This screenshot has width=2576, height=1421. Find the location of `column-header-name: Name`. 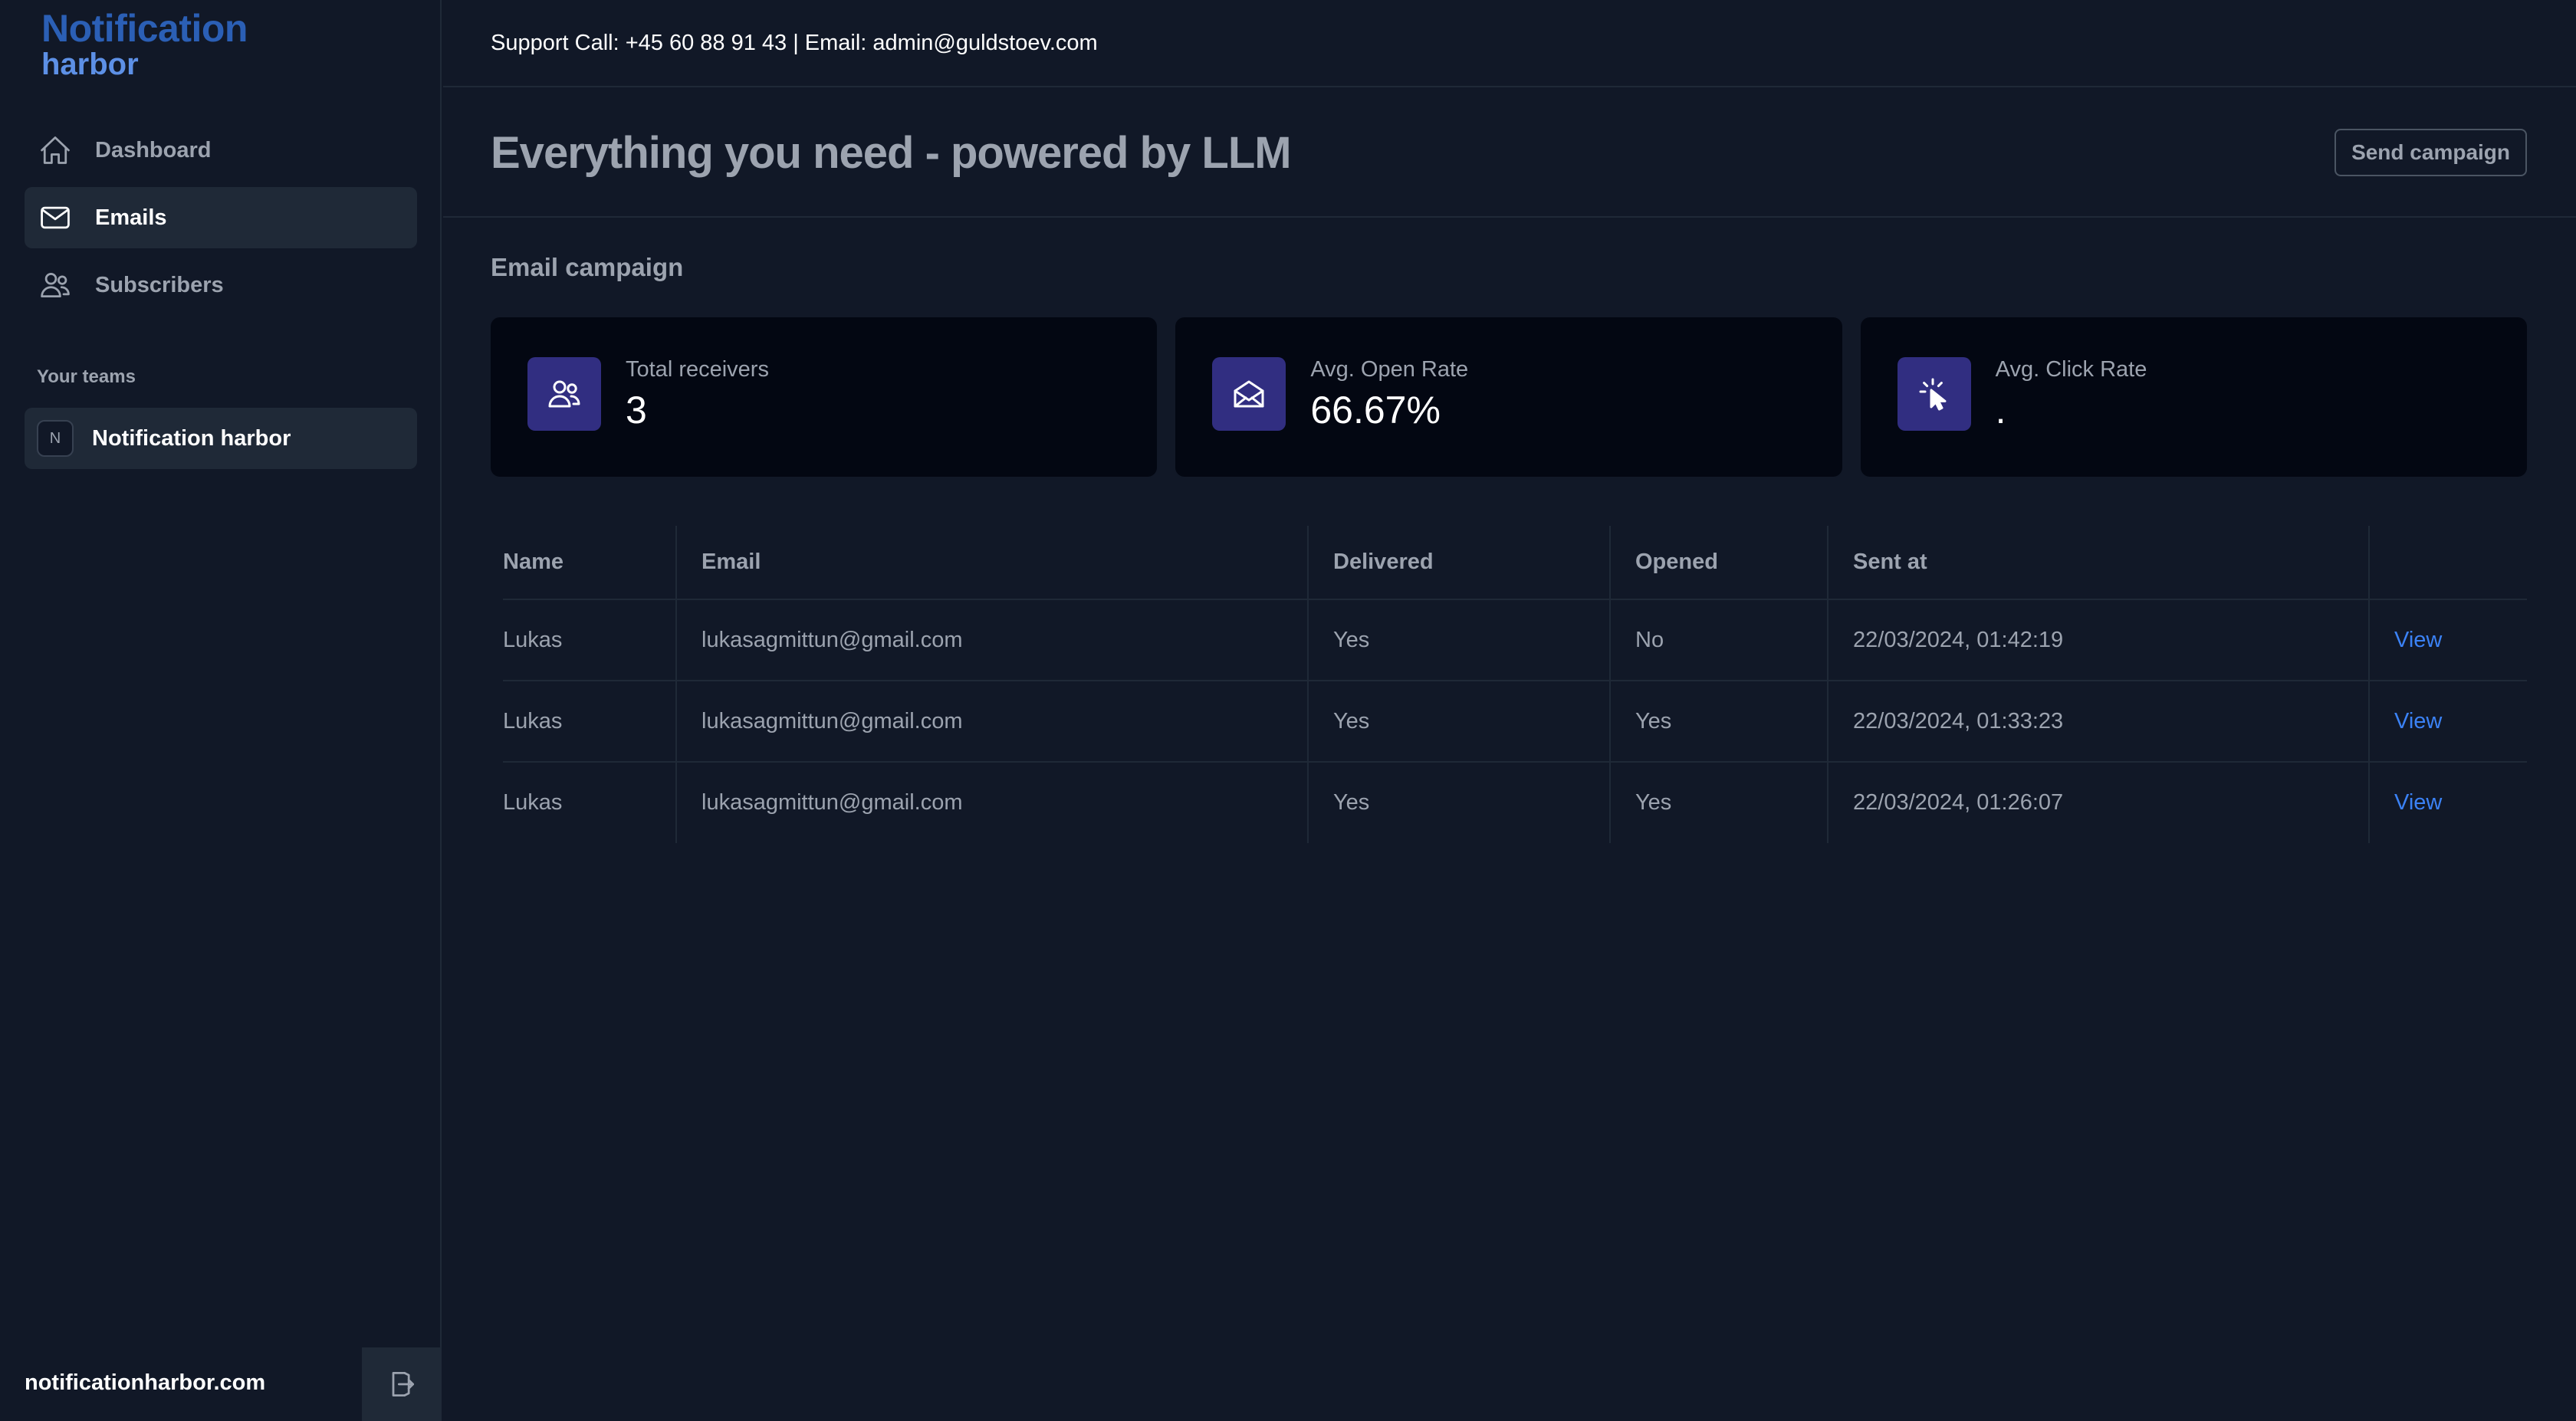

column-header-name: Name is located at coordinates (590, 563).